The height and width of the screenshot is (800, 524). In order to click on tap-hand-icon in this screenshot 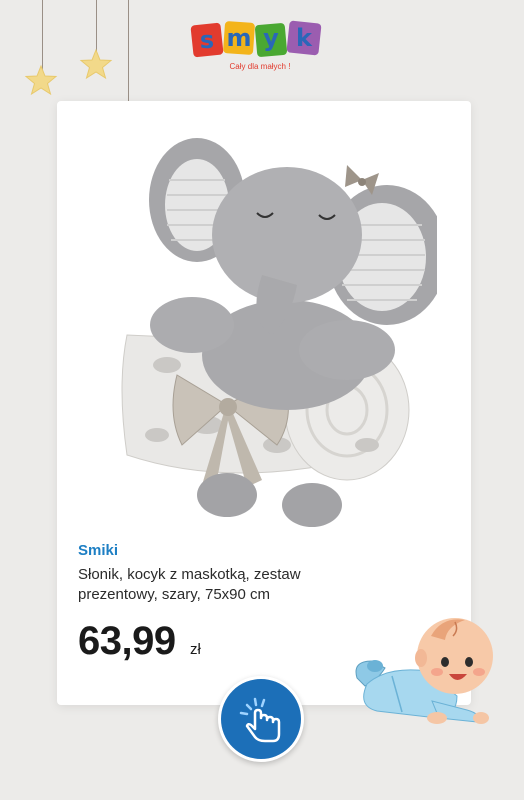, I will do `click(260, 720)`.